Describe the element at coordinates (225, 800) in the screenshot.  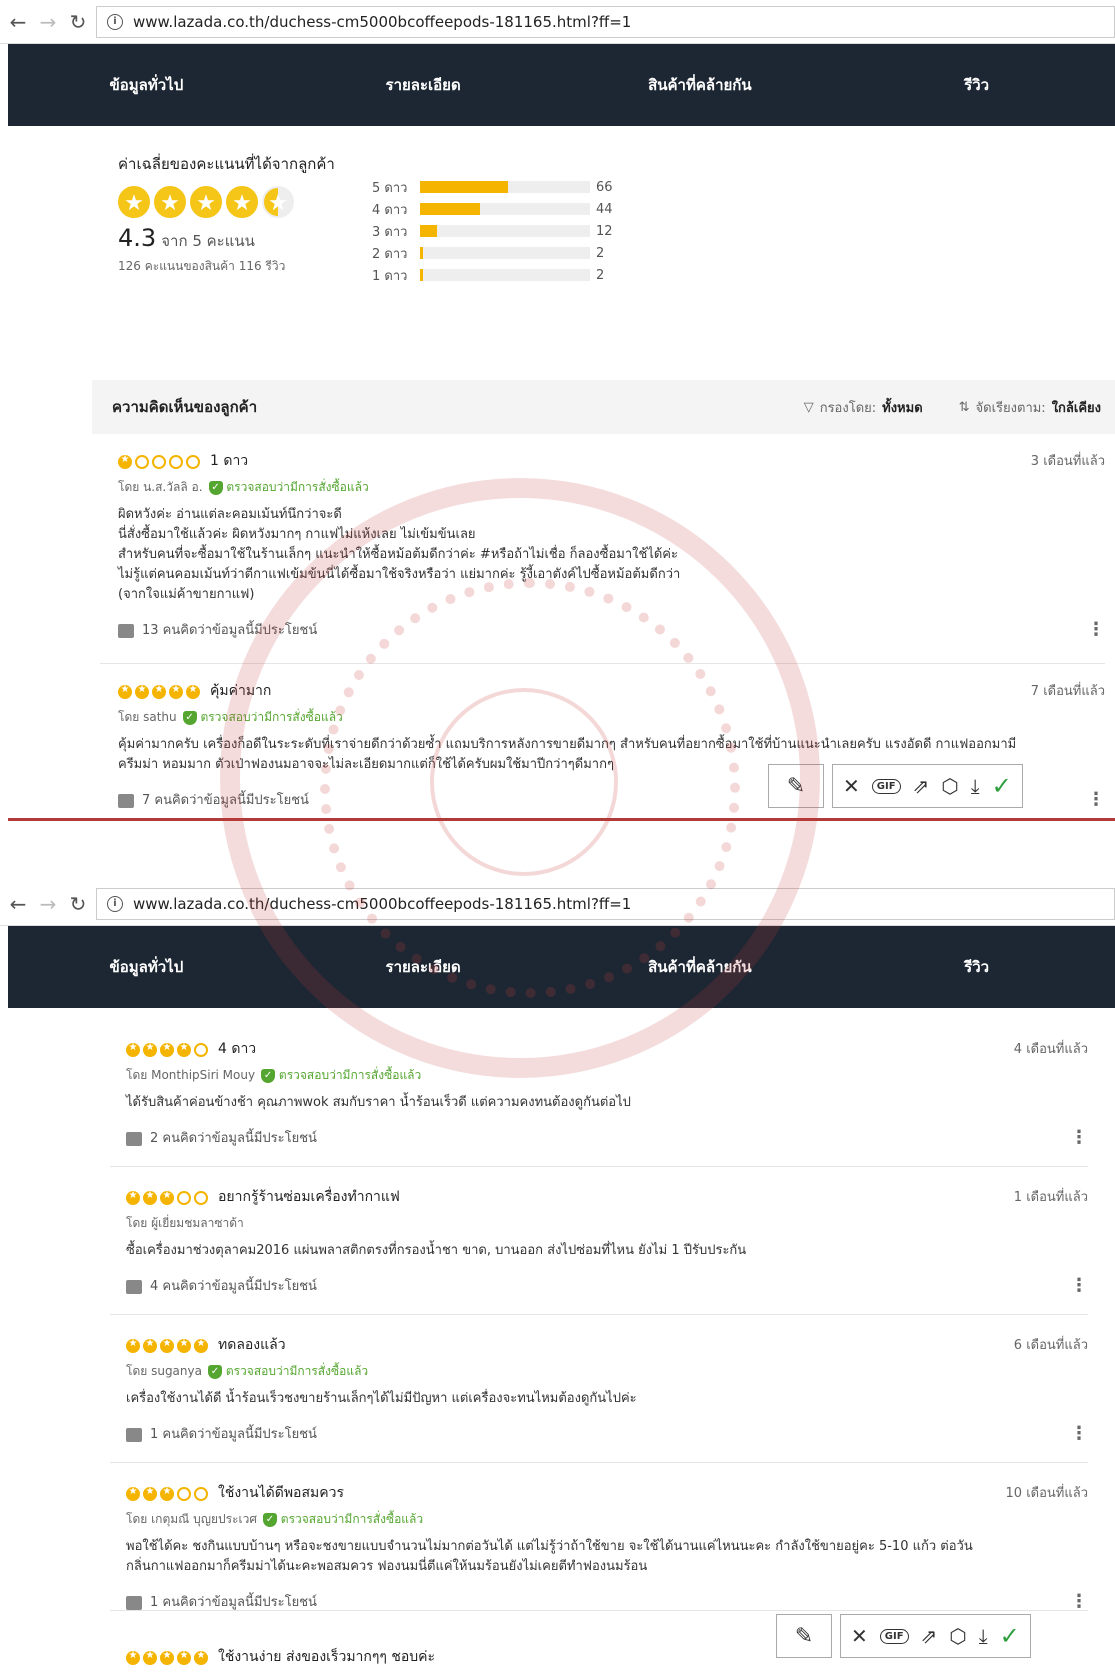
I see `helpful-text: 7 คนคิดว่าข้อมูลนี้มีประโยชน์` at that location.